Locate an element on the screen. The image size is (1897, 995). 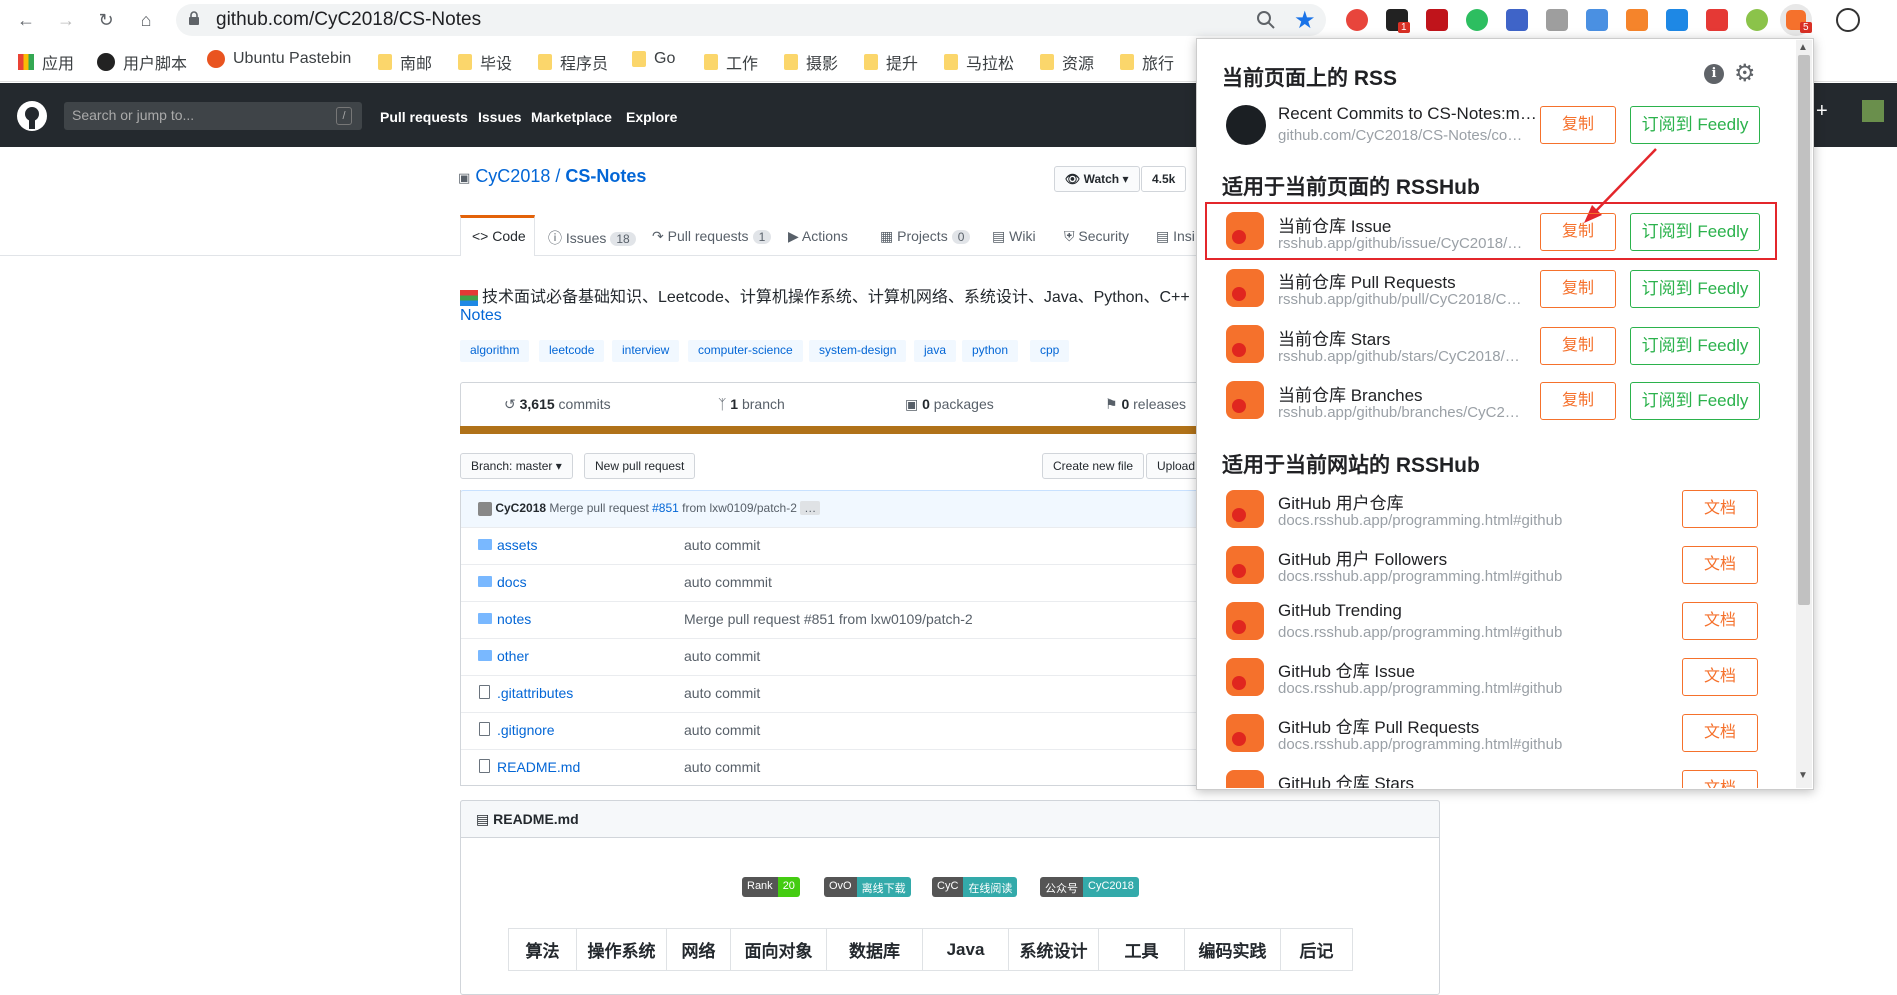
nav-issues: Issues is located at coordinates (500, 117).